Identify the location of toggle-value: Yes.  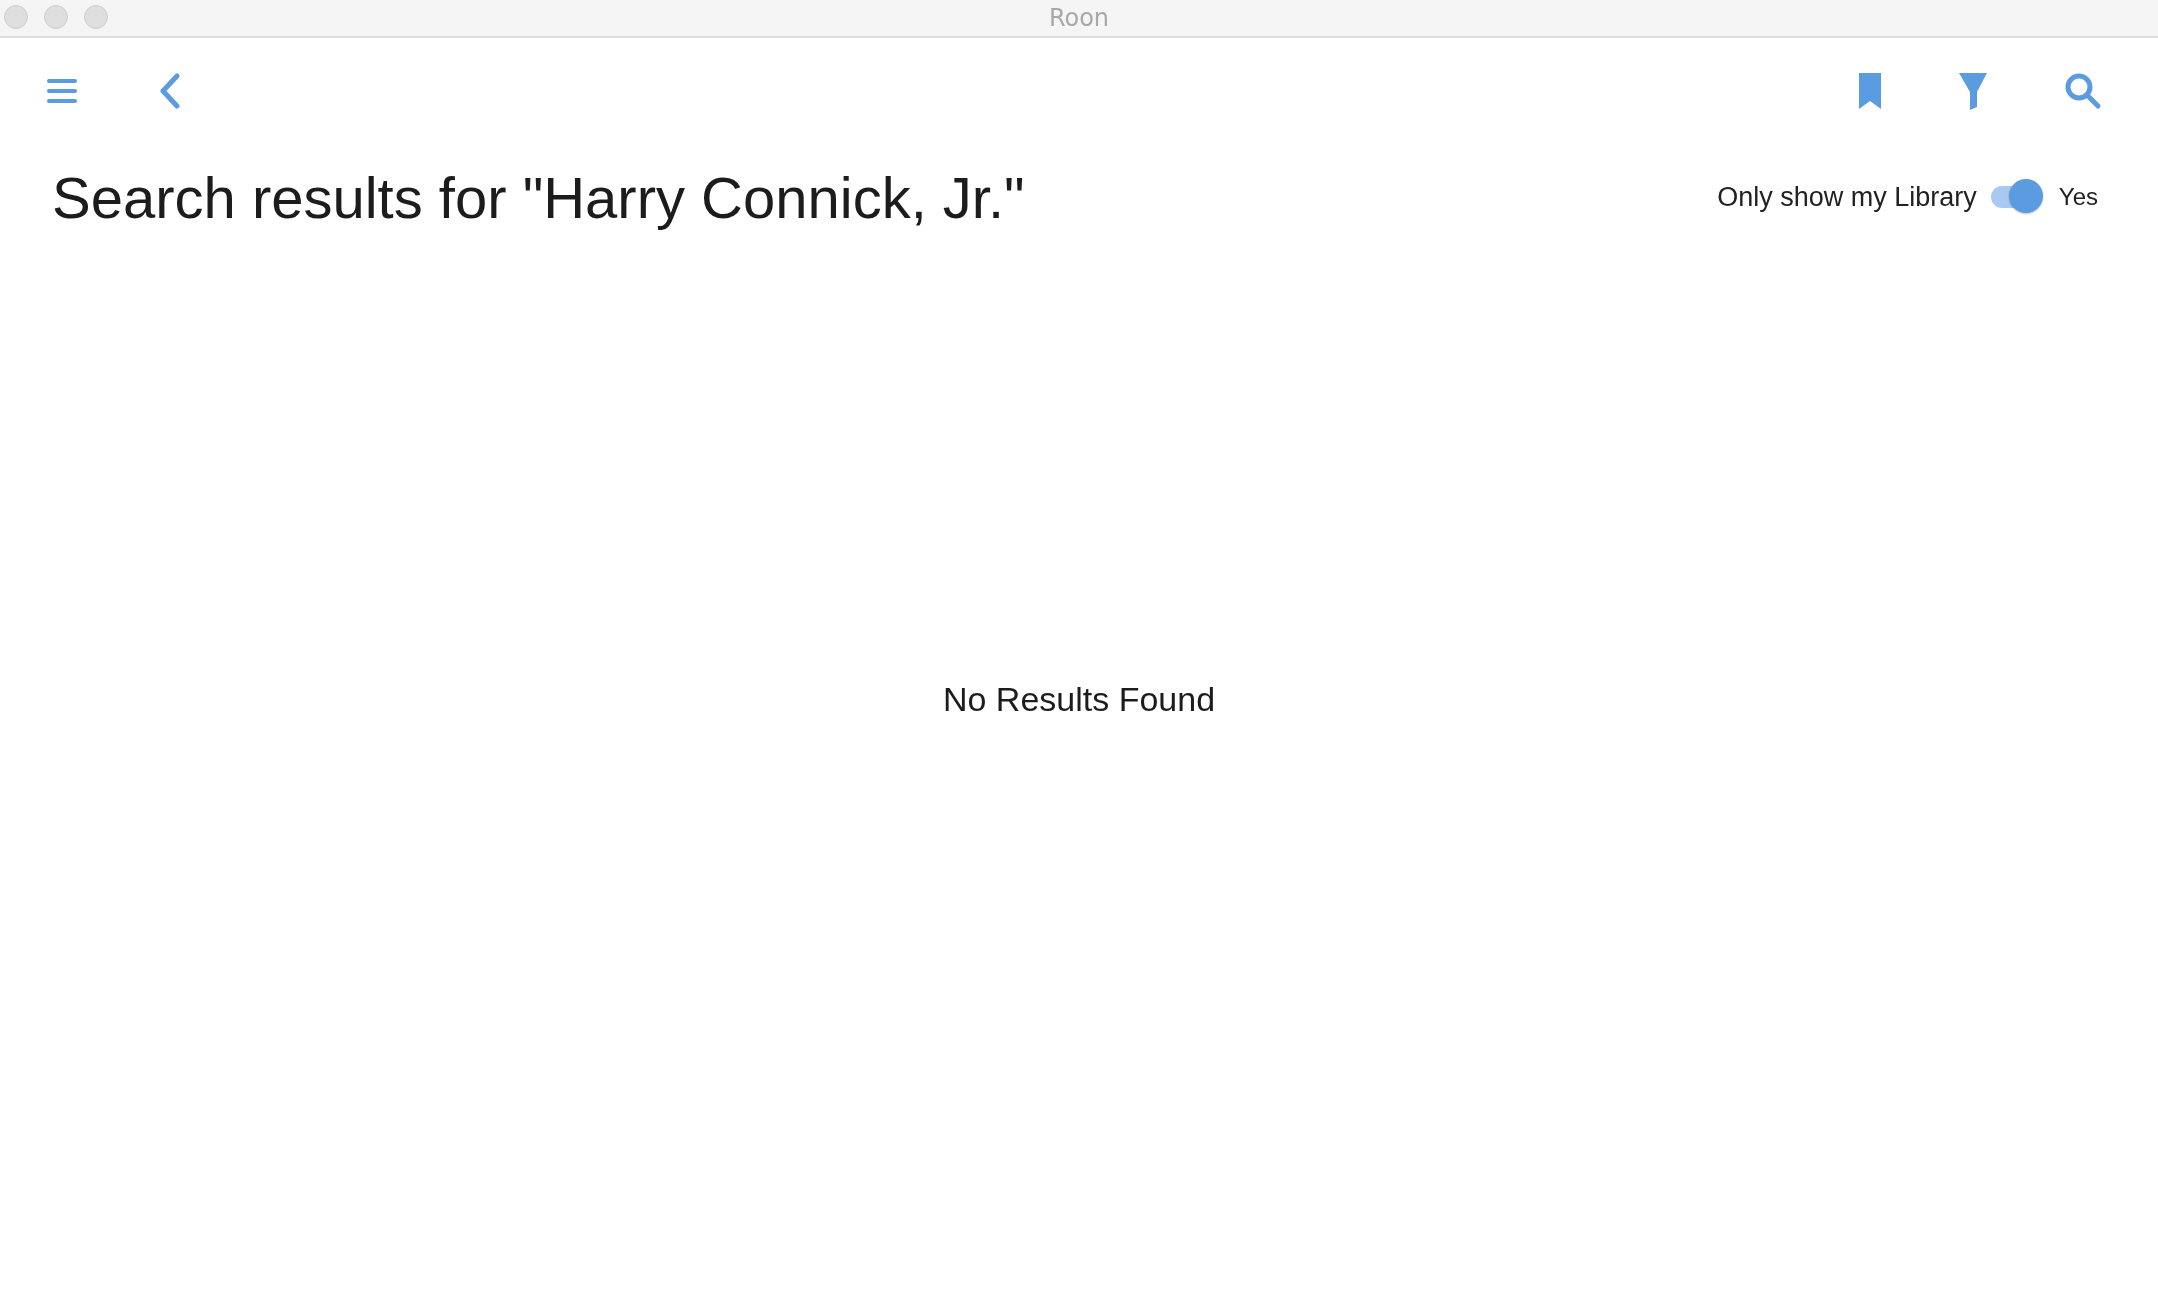
(2078, 197).